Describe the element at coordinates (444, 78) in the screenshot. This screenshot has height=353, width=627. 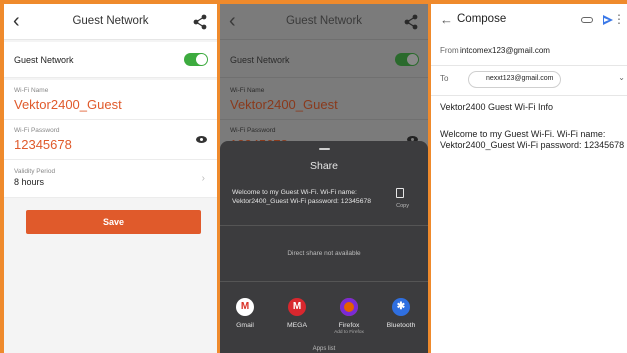
I see `to-label: To` at that location.